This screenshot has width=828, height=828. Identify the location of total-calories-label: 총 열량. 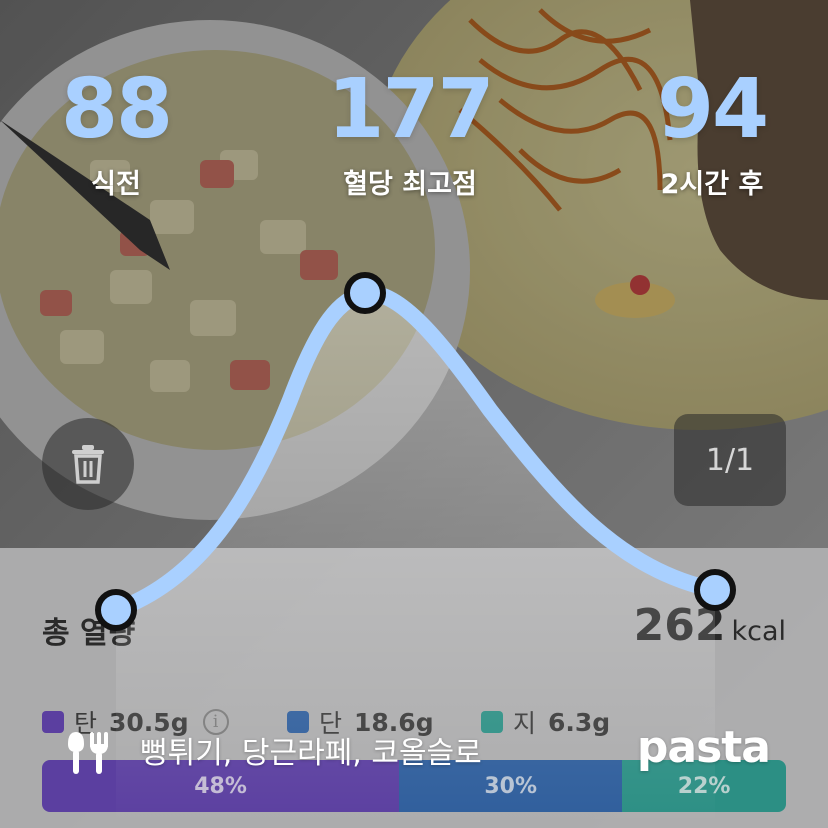
(89, 633).